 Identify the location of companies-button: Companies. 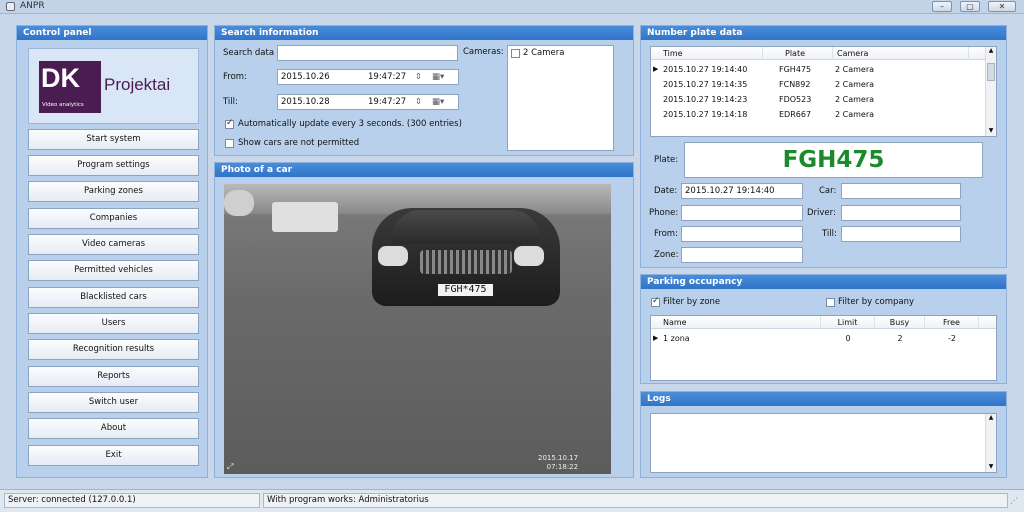
(113, 218).